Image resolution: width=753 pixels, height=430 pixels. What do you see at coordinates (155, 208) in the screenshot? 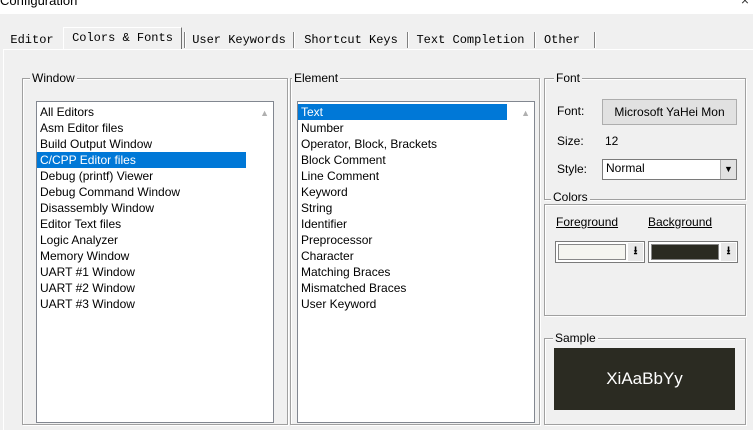
I see `list-item: Disassembly Window` at bounding box center [155, 208].